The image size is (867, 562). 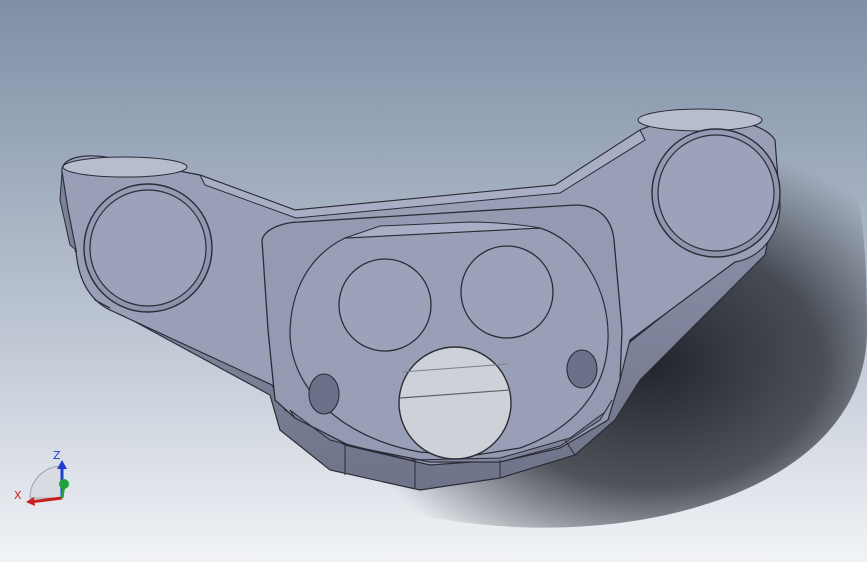 I want to click on y-axis-arrow, so click(x=63, y=491).